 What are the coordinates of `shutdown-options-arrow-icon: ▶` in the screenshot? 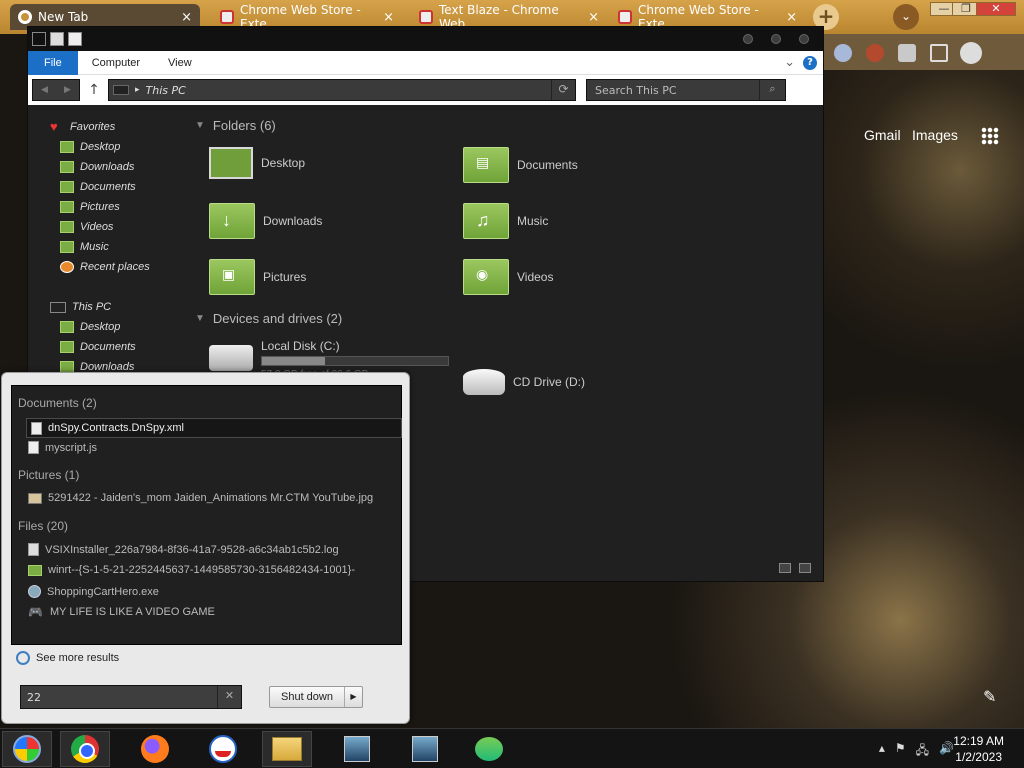 It's located at (353, 697).